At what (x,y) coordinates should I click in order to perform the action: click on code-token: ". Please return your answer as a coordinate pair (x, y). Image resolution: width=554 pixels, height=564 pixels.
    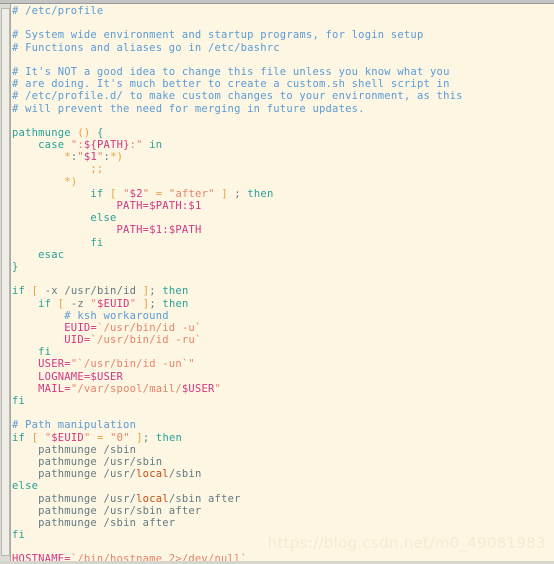
    Looking at the image, I should click on (218, 388).